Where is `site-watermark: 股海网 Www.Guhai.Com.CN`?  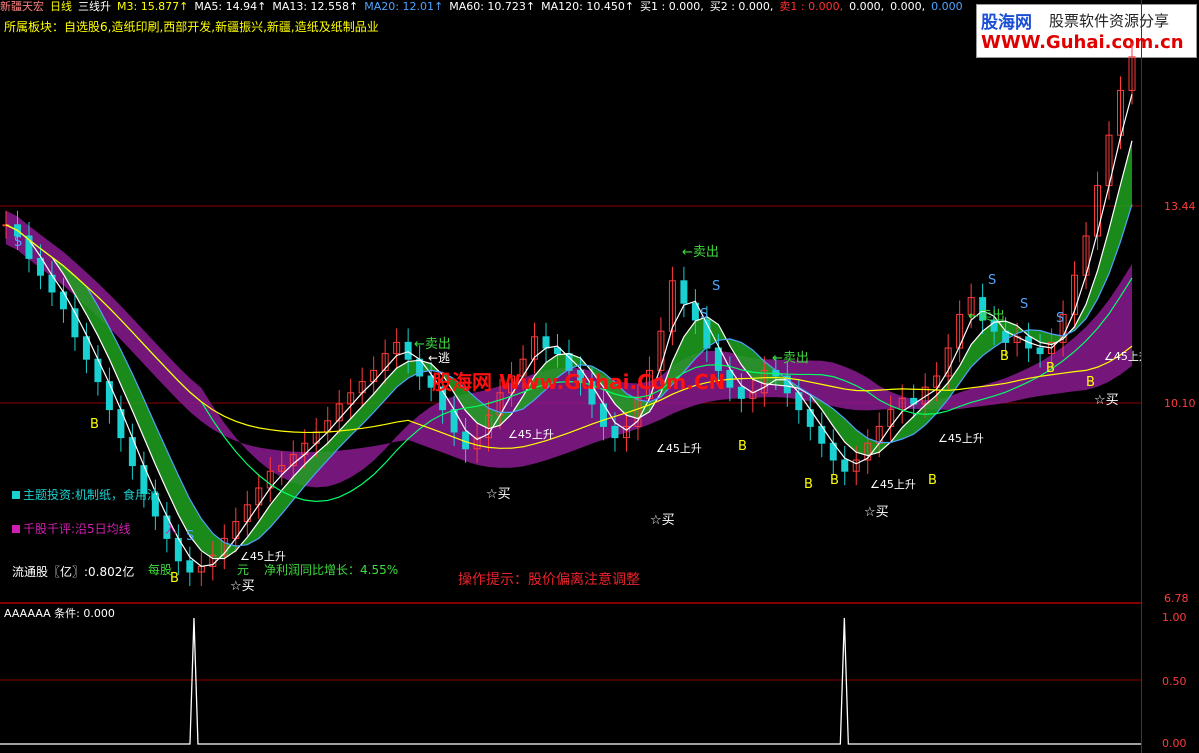
site-watermark: 股海网 Www.Guhai.Com.CN is located at coordinates (579, 382).